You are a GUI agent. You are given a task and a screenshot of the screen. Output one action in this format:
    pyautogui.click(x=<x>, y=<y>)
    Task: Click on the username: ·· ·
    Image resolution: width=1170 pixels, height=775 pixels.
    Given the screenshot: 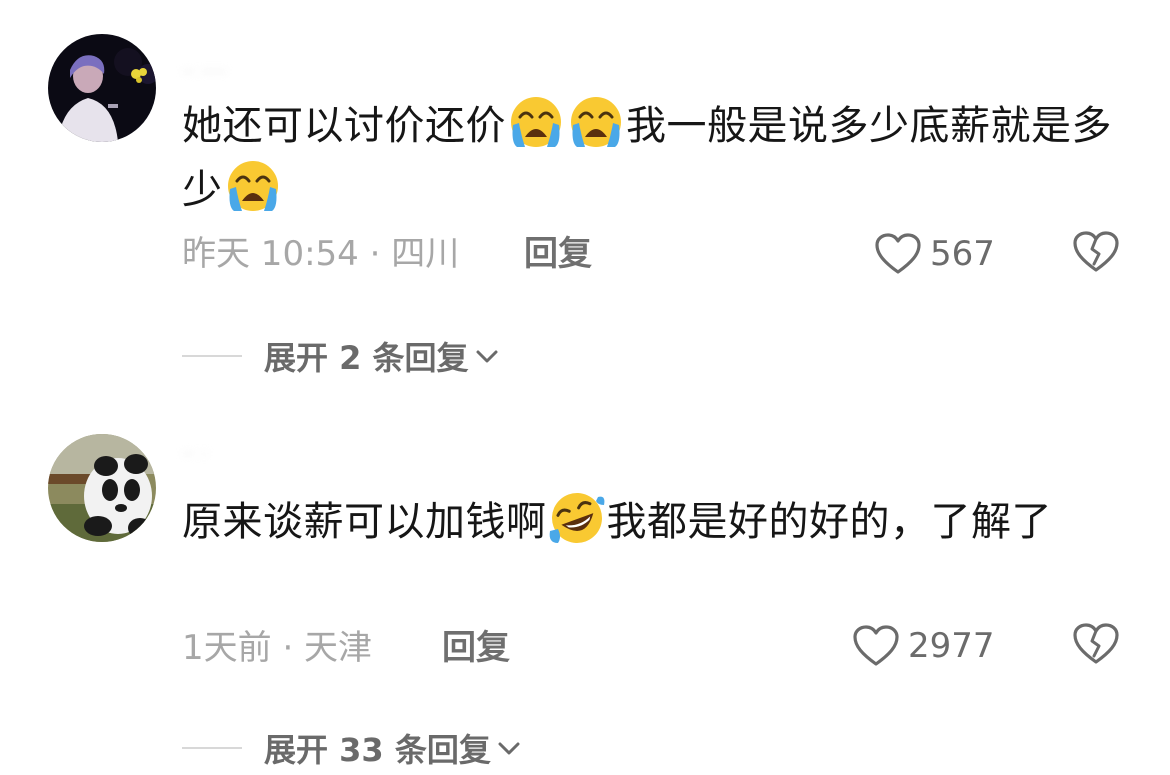 What is the action you would take?
    pyautogui.click(x=242, y=453)
    